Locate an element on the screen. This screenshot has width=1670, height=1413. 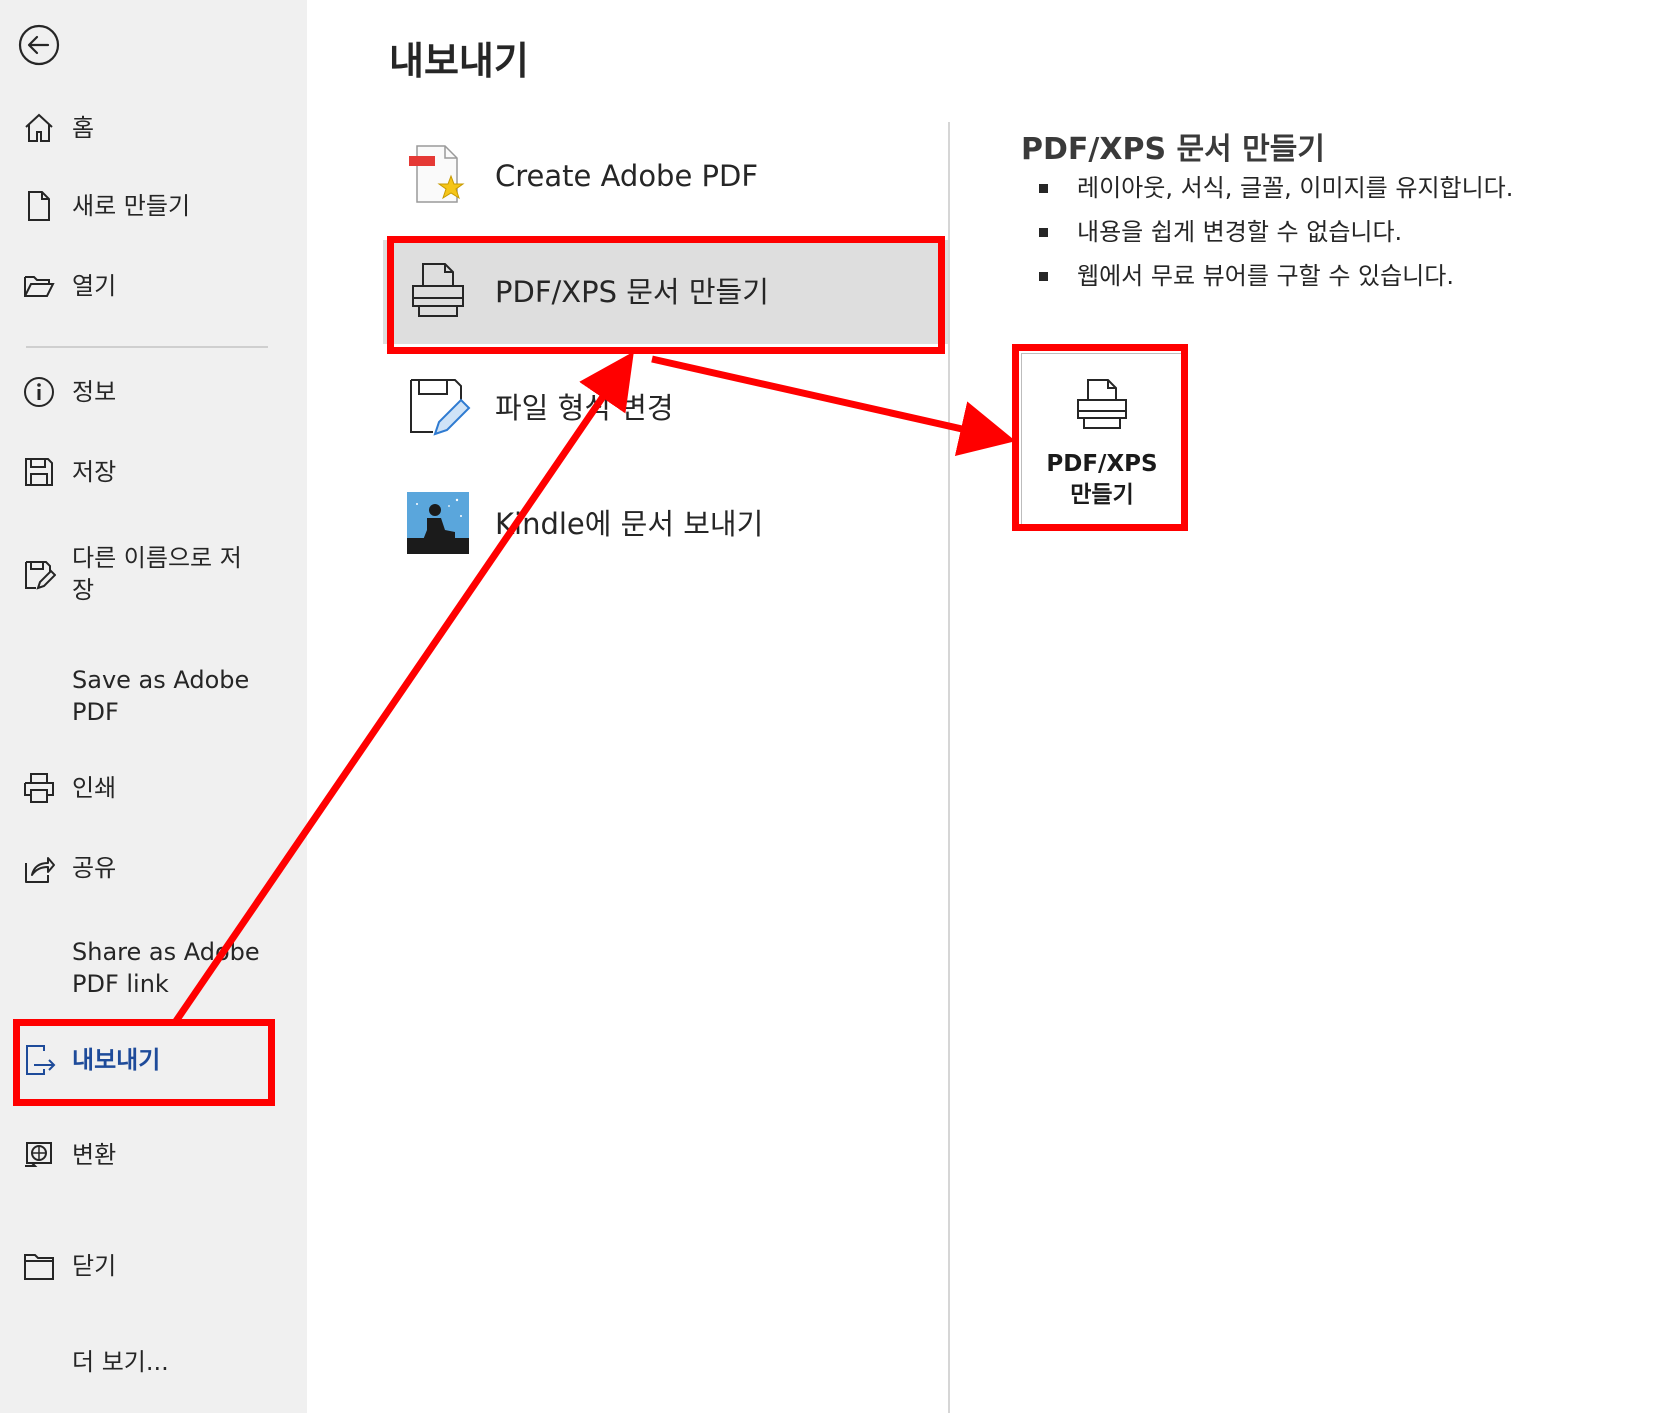
home-icon is located at coordinates (39, 128).